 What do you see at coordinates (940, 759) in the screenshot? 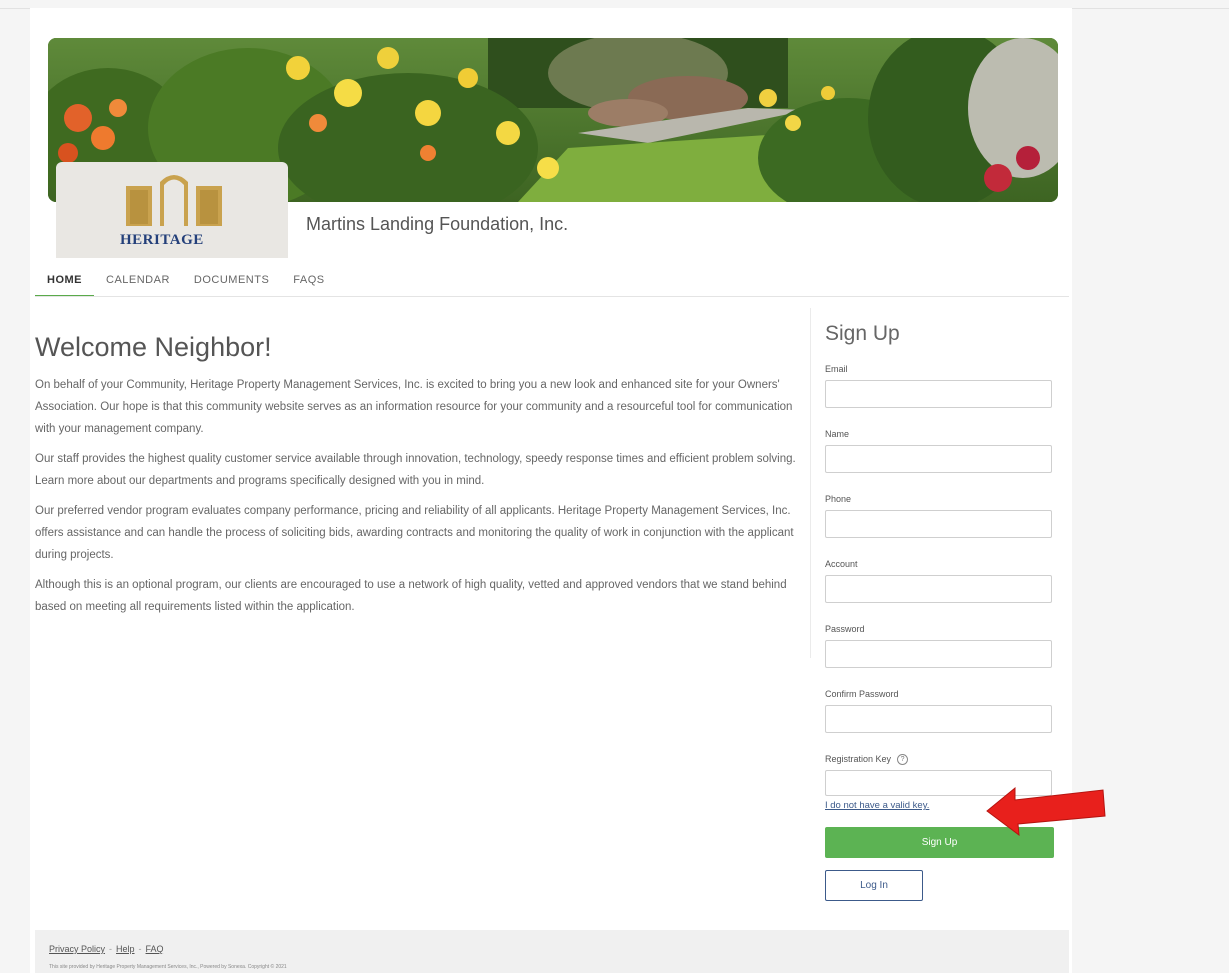
I see `registration-key-label-row: Registration Key?` at bounding box center [940, 759].